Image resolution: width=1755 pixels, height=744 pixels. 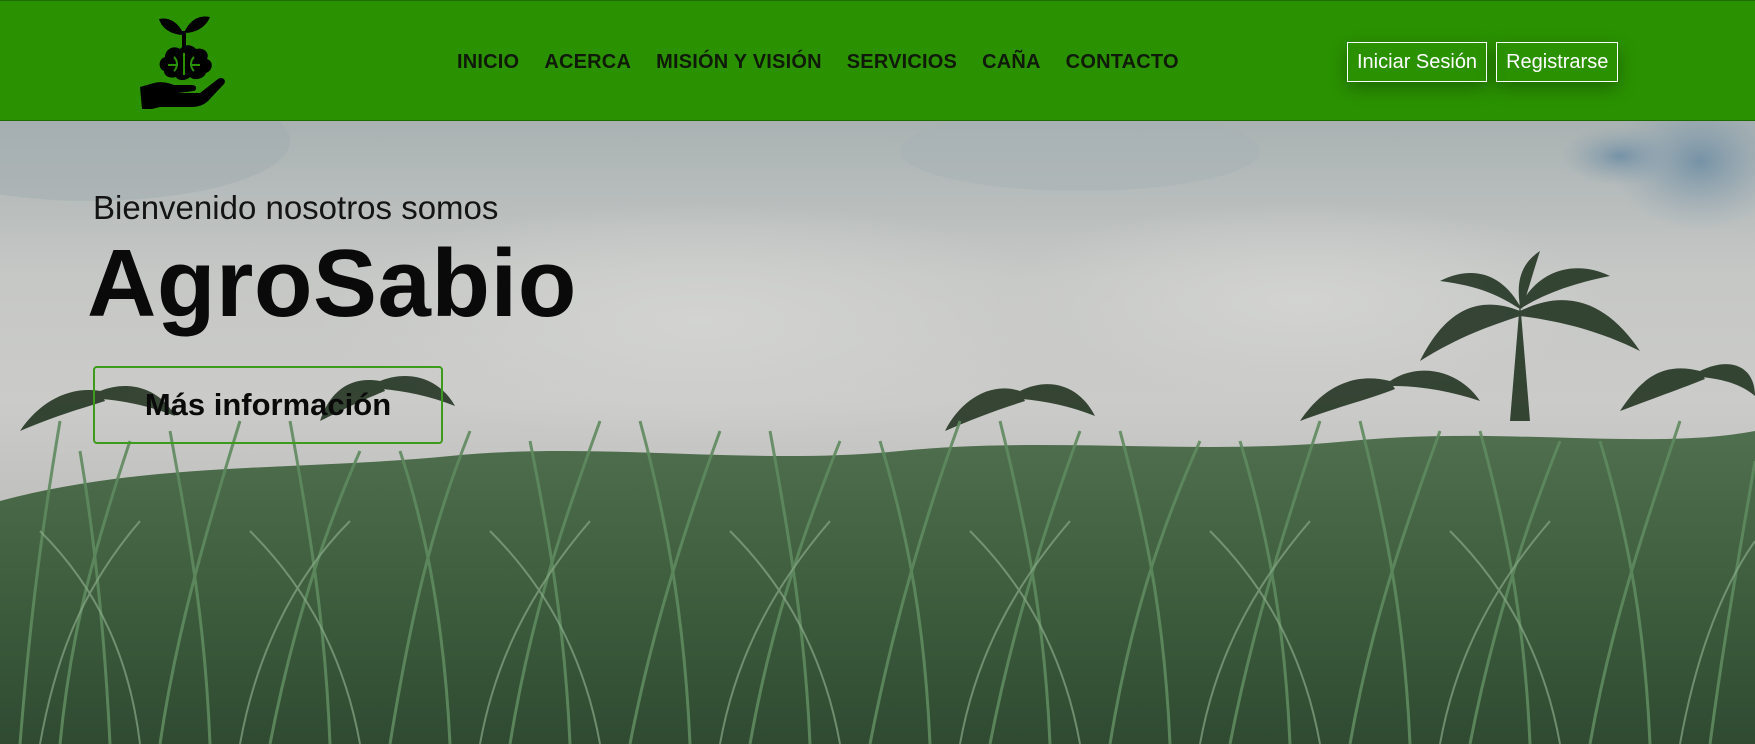 I want to click on register-button: Registrarse, so click(x=1557, y=62).